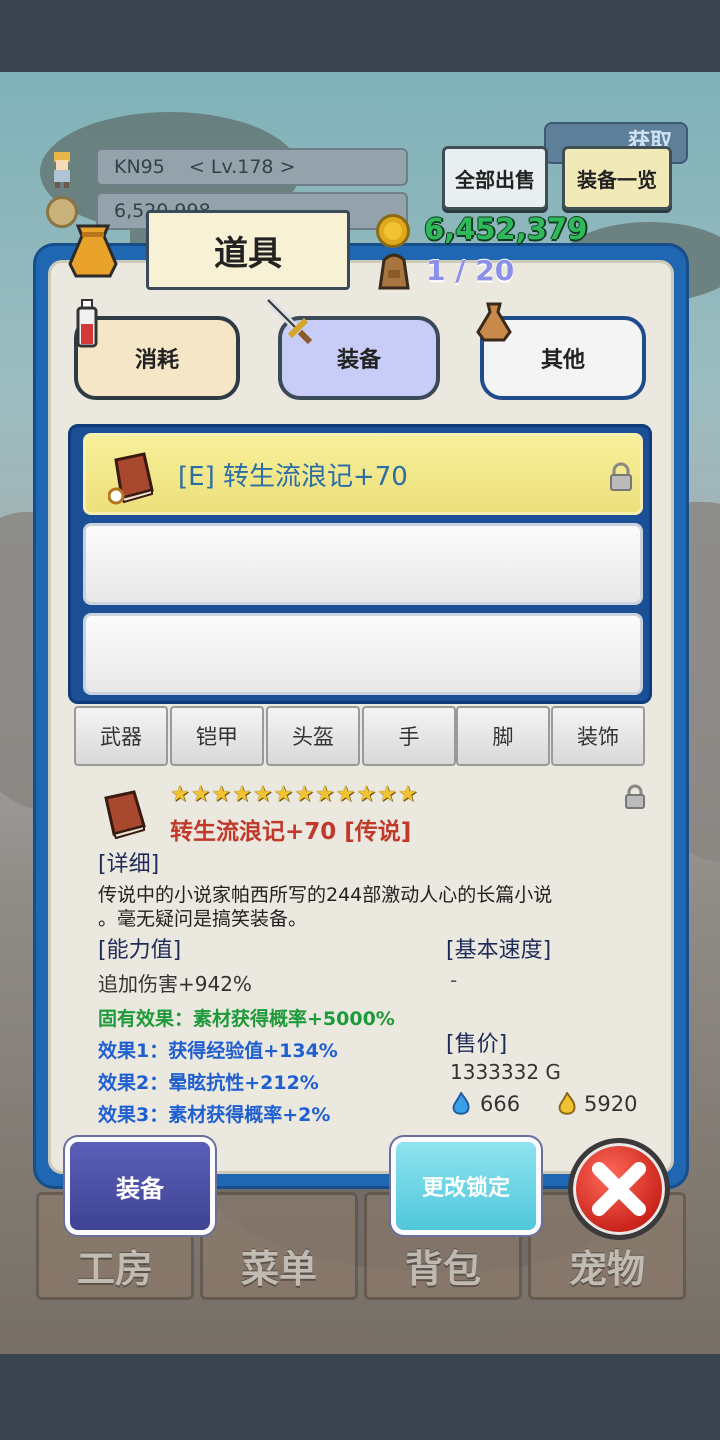 The height and width of the screenshot is (1440, 720). What do you see at coordinates (289, 321) in the screenshot?
I see `sword-icon` at bounding box center [289, 321].